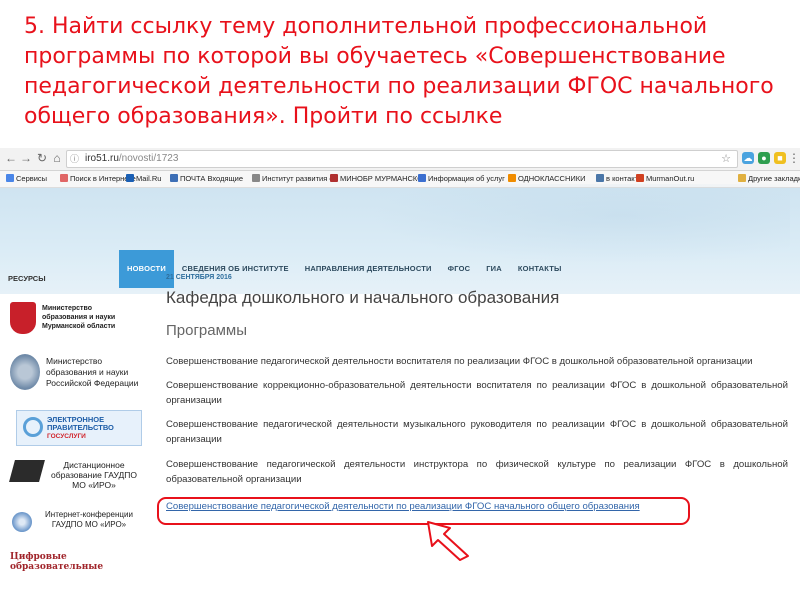  What do you see at coordinates (368, 269) in the screenshot?
I see `menu-item: НАПРАВЛЕНИЯ ДЕЯТЕЛЬНОСТИ` at bounding box center [368, 269].